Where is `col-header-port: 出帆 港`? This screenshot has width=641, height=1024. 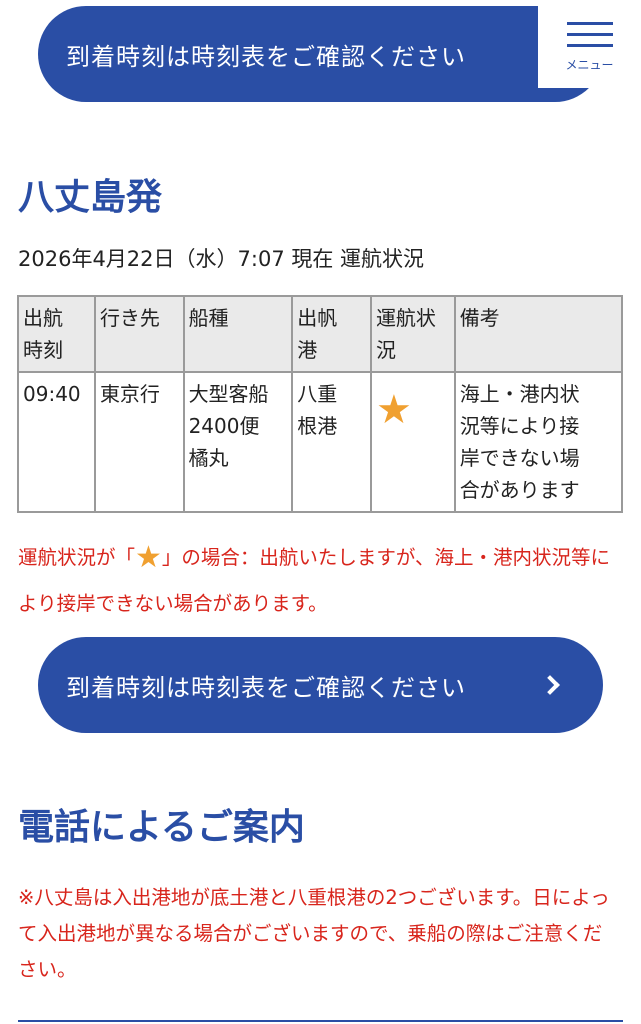
col-header-port: 出帆 港 is located at coordinates (331, 334).